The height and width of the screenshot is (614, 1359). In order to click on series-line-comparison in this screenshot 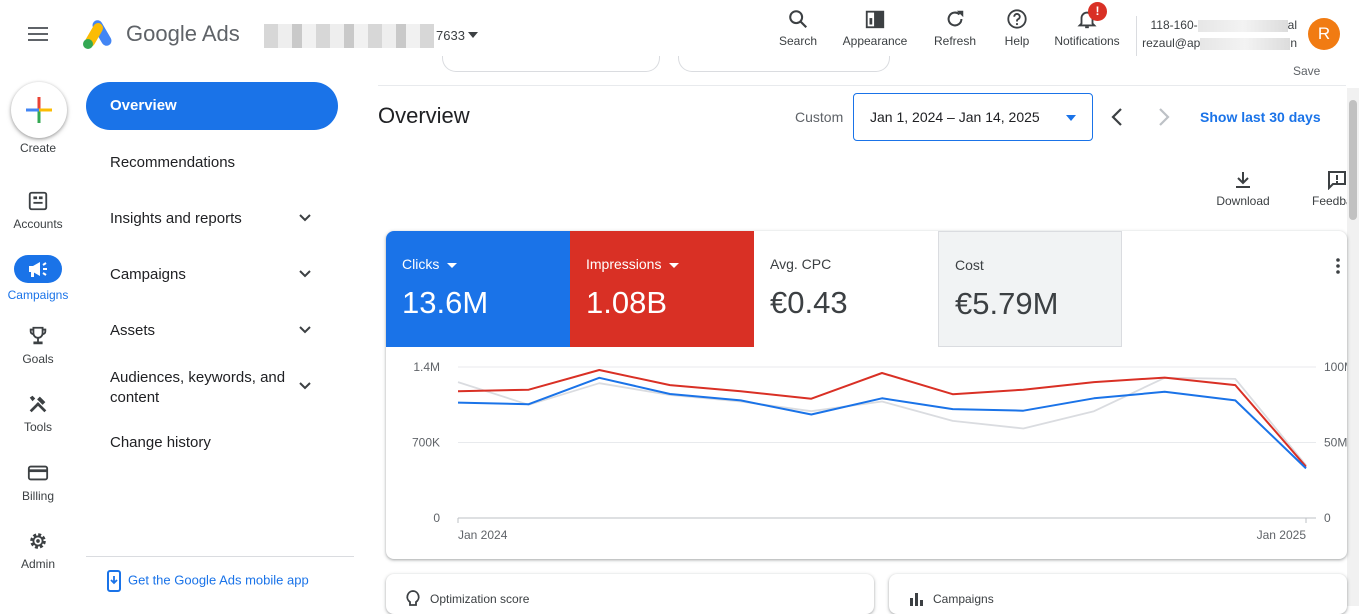, I will do `click(882, 421)`.